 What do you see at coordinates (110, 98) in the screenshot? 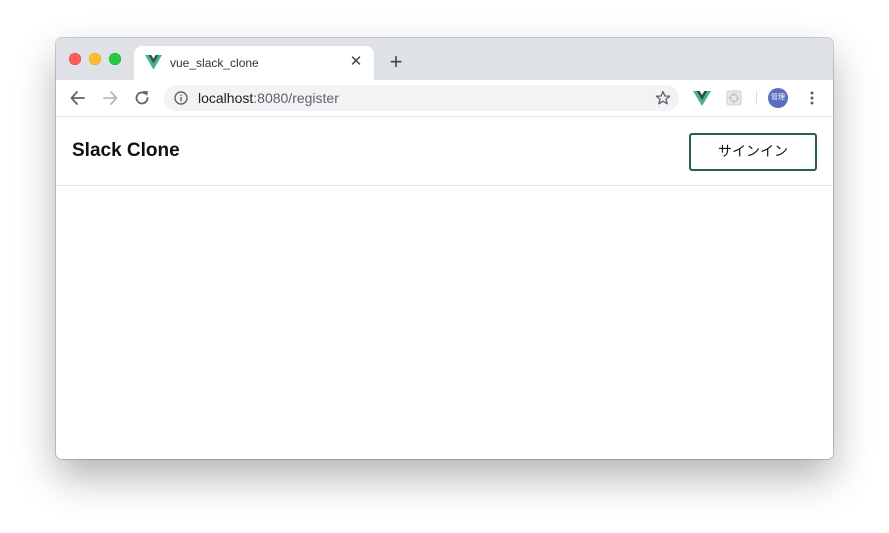
I see `forward-arrow-icon` at bounding box center [110, 98].